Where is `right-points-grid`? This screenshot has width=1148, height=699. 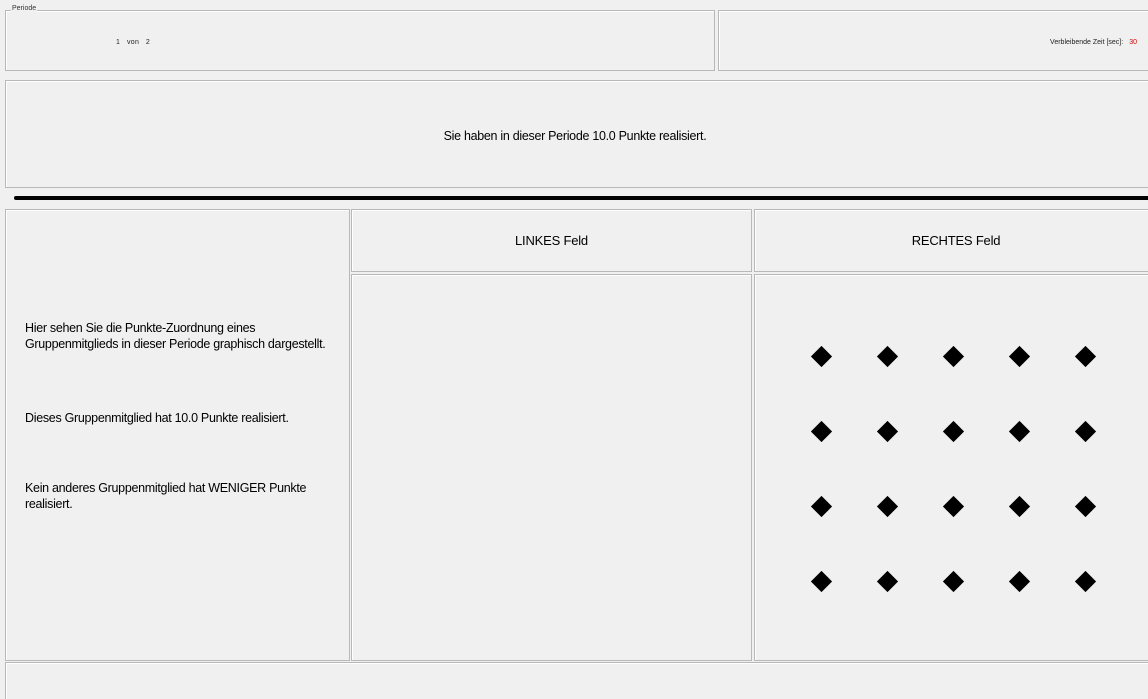
right-points-grid is located at coordinates (975, 495).